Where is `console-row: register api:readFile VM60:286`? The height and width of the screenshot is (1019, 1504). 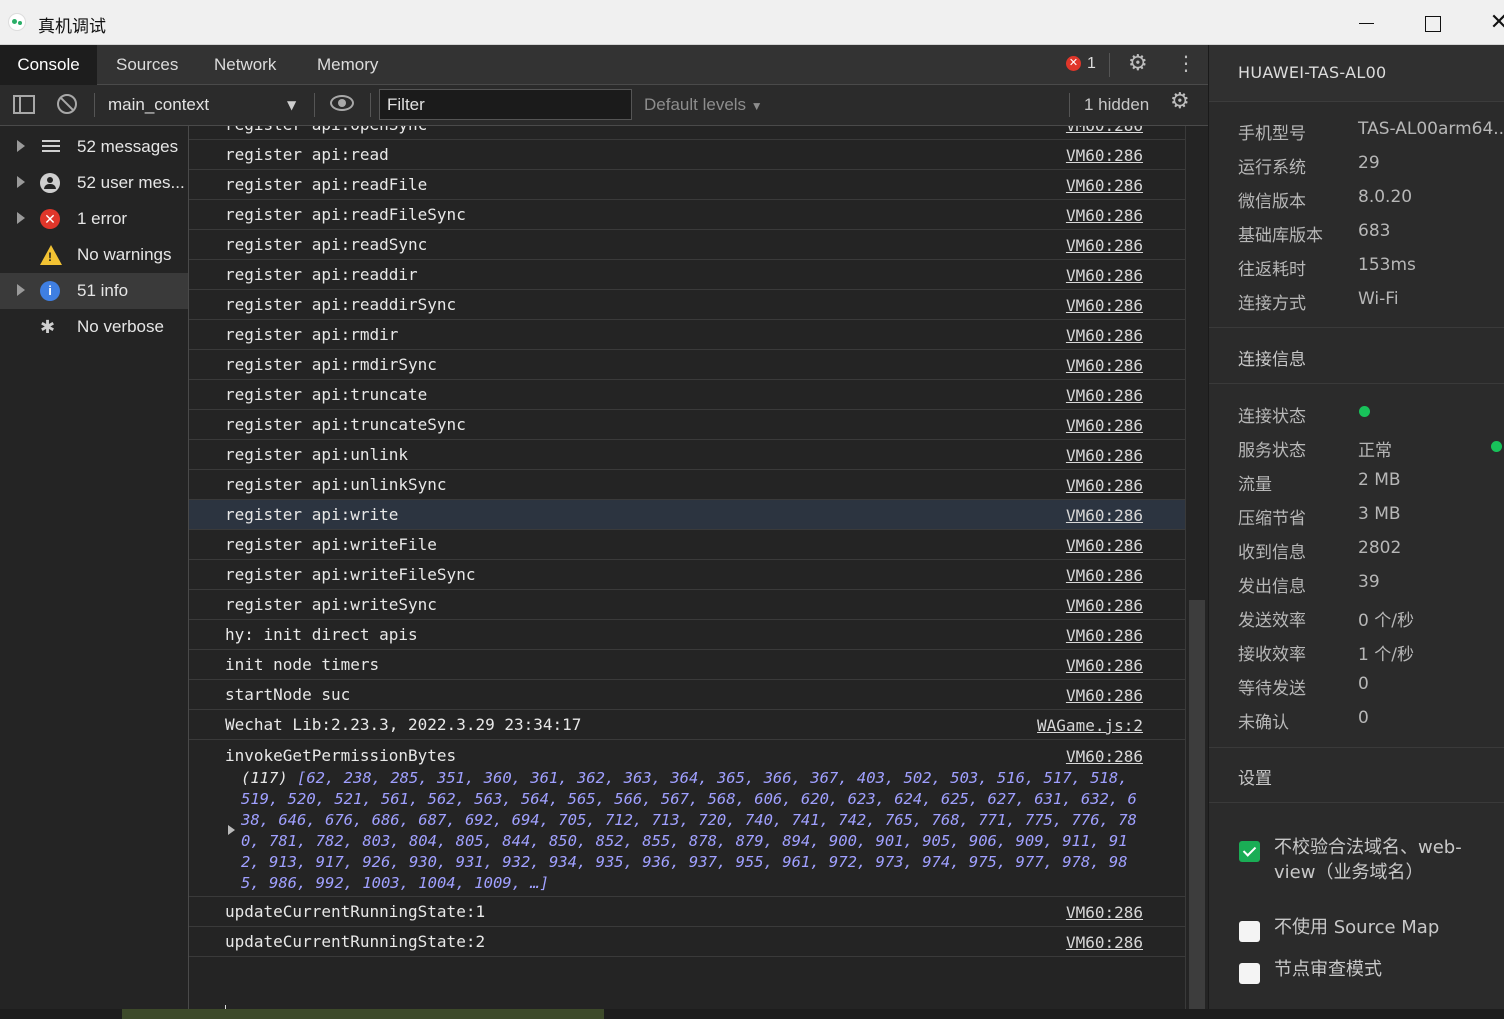 console-row: register api:readFile VM60:286 is located at coordinates (687, 185).